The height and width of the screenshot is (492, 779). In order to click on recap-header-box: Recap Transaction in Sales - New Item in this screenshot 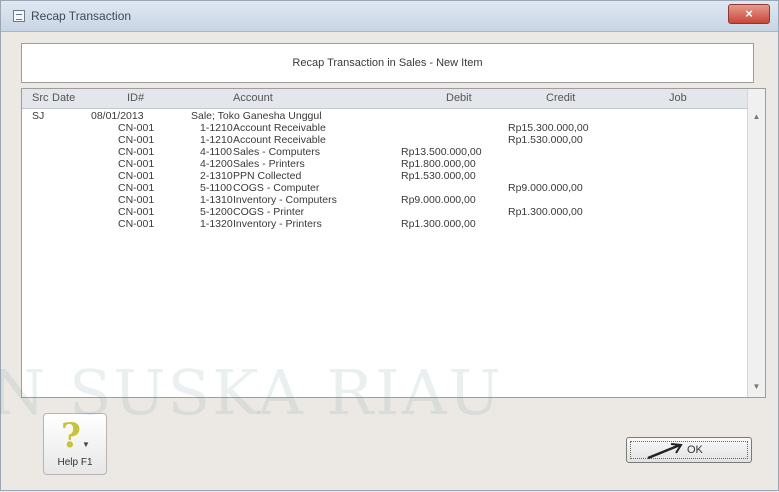, I will do `click(387, 63)`.